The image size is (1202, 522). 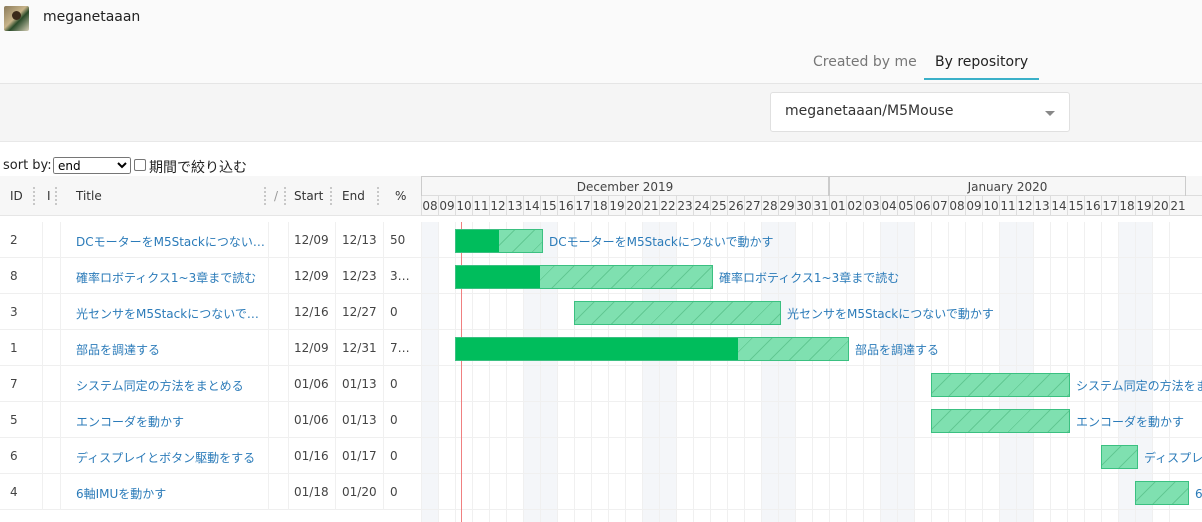 What do you see at coordinates (1058, 206) in the screenshot?
I see `day-label: 14` at bounding box center [1058, 206].